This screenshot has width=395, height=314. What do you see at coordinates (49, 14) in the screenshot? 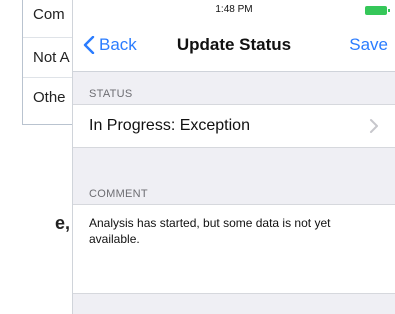
I see `row-label: Com` at bounding box center [49, 14].